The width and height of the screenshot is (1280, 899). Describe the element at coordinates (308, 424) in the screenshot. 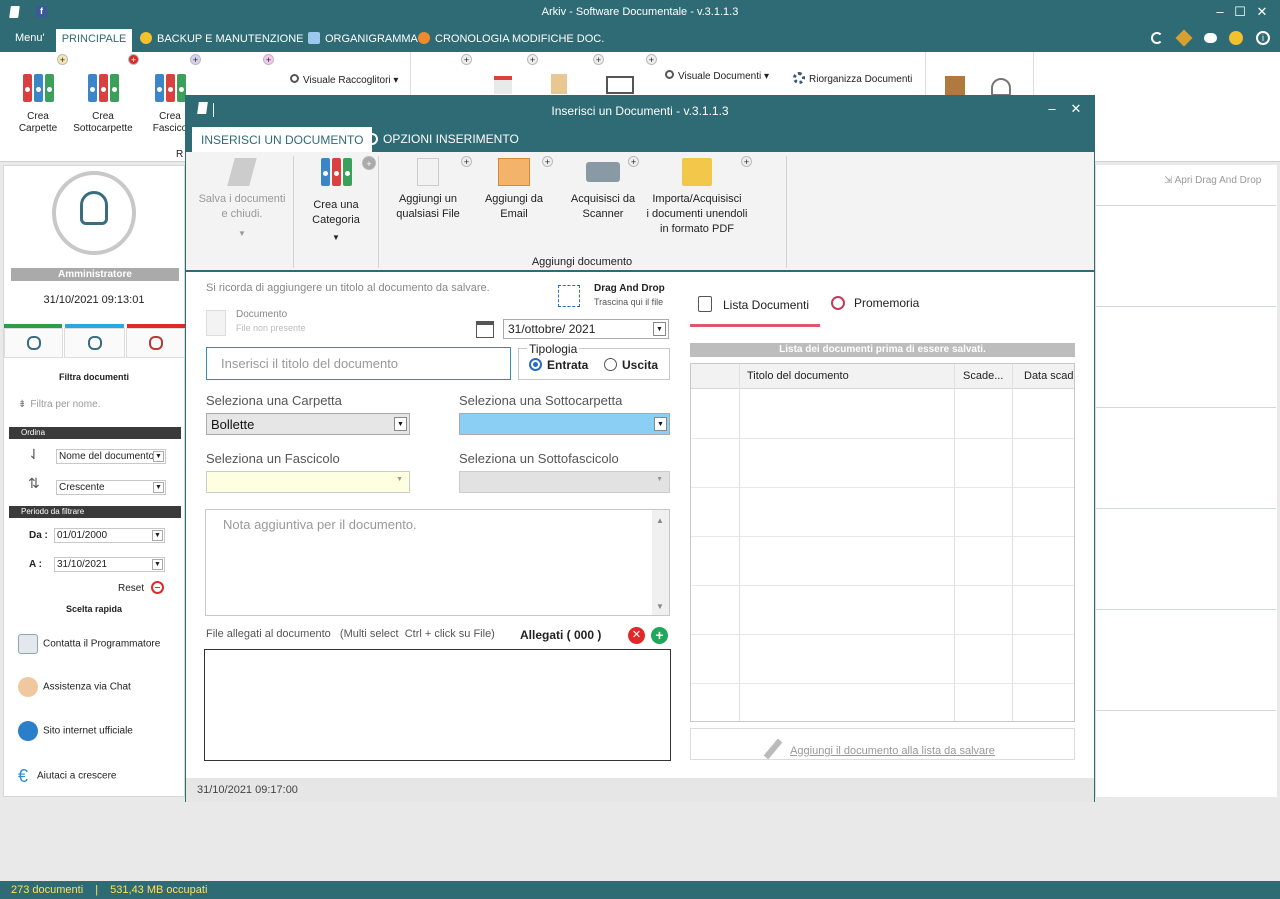

I see `carpetta-select: Bollette ▼` at that location.